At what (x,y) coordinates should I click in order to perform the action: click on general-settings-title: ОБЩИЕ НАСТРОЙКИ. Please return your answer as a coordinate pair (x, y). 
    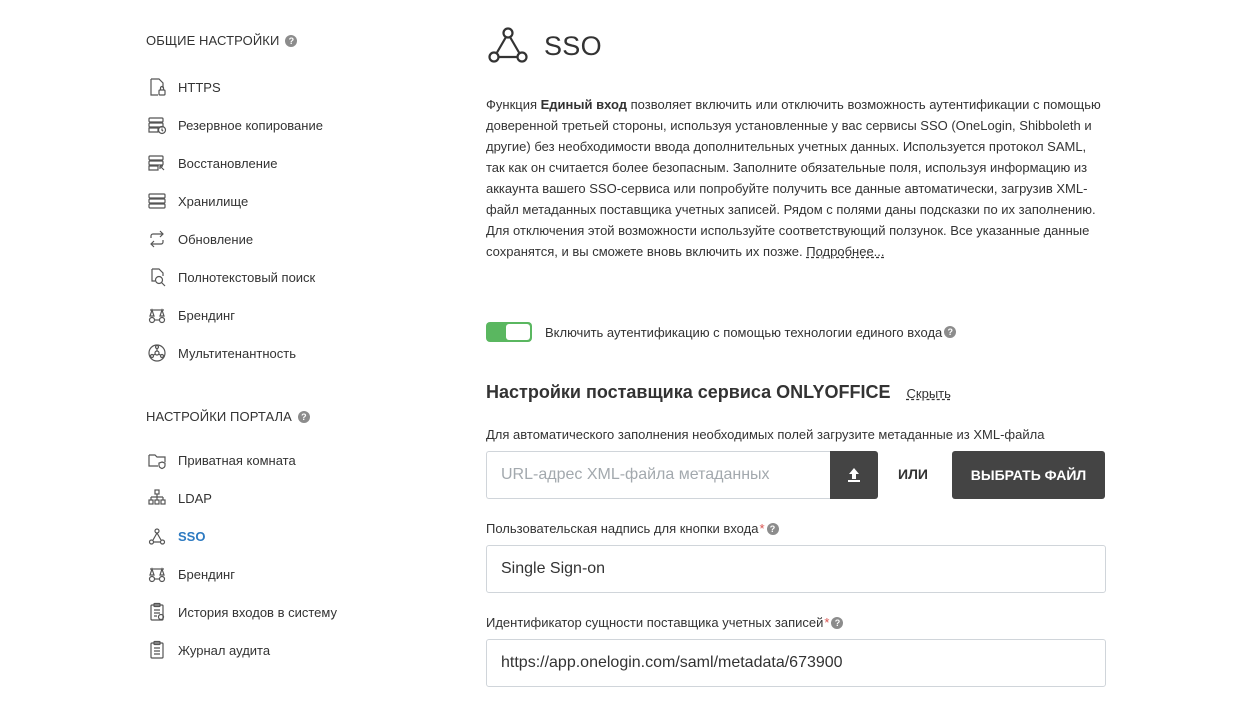
    Looking at the image, I should click on (213, 40).